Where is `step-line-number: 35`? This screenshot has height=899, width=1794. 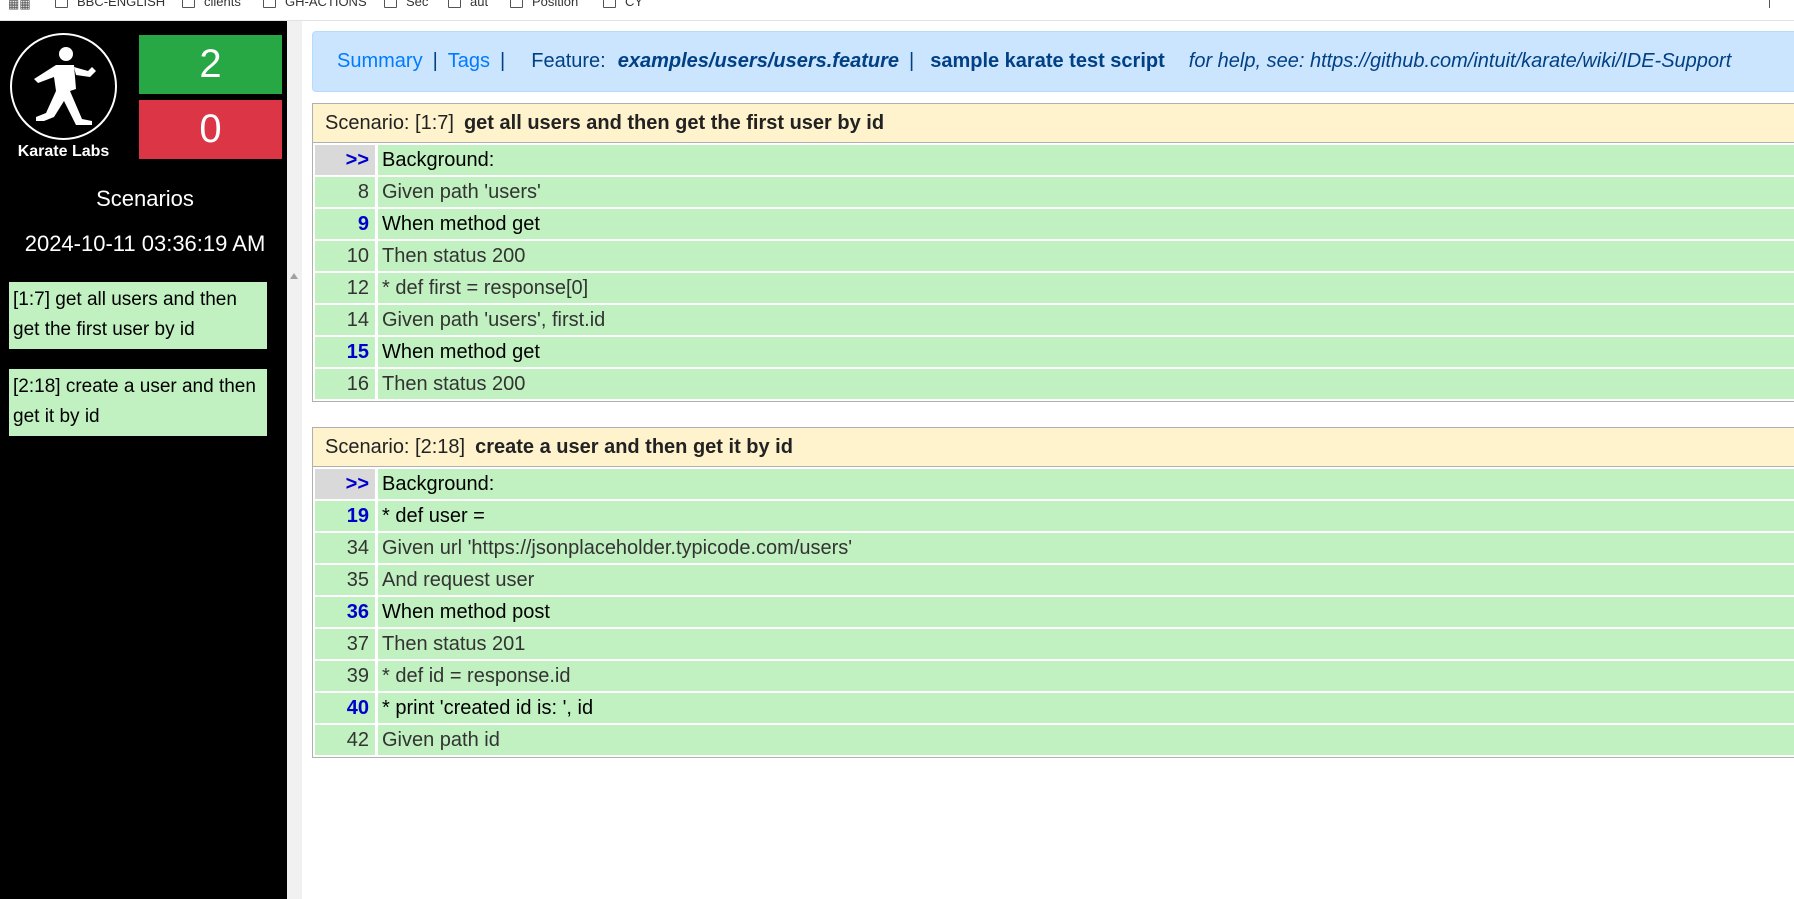
step-line-number: 35 is located at coordinates (345, 580).